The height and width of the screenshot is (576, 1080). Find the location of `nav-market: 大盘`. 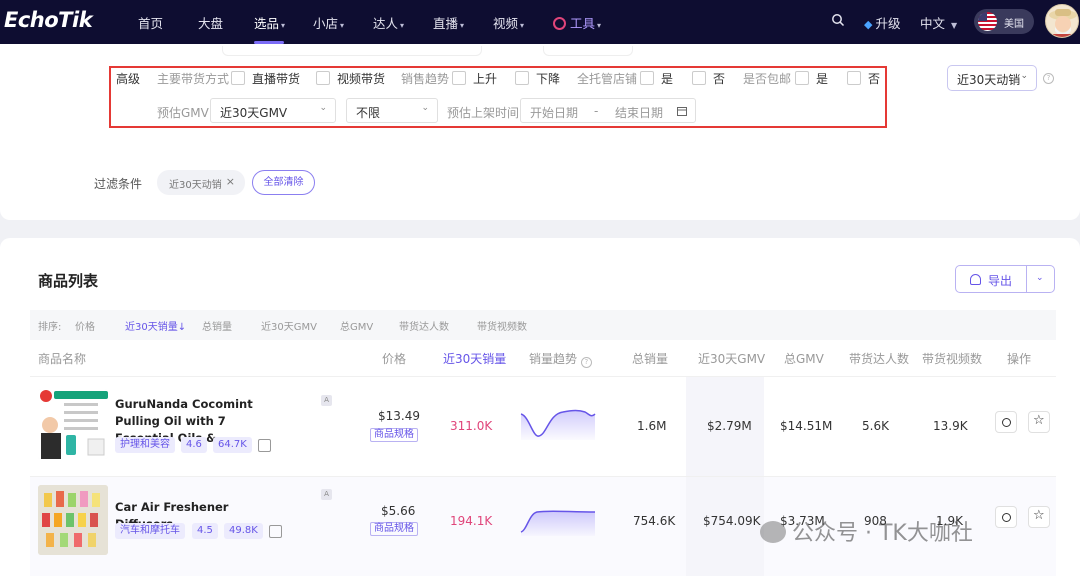

nav-market: 大盘 is located at coordinates (210, 22).